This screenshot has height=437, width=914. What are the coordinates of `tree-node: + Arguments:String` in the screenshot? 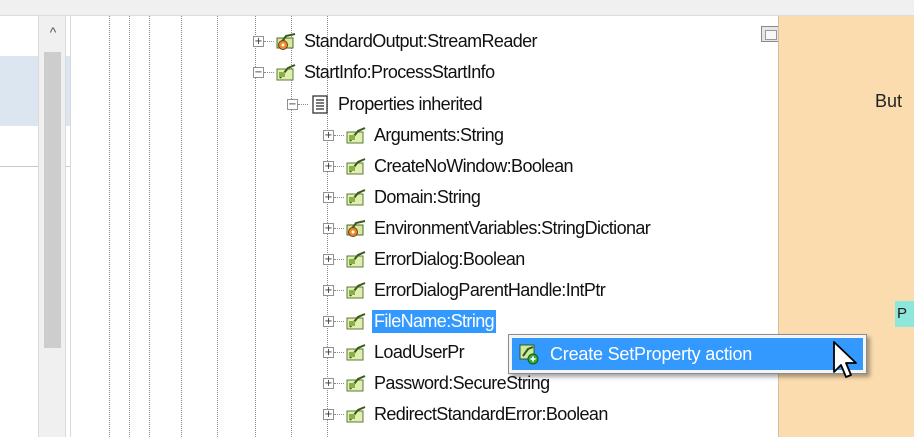 It's located at (414, 135).